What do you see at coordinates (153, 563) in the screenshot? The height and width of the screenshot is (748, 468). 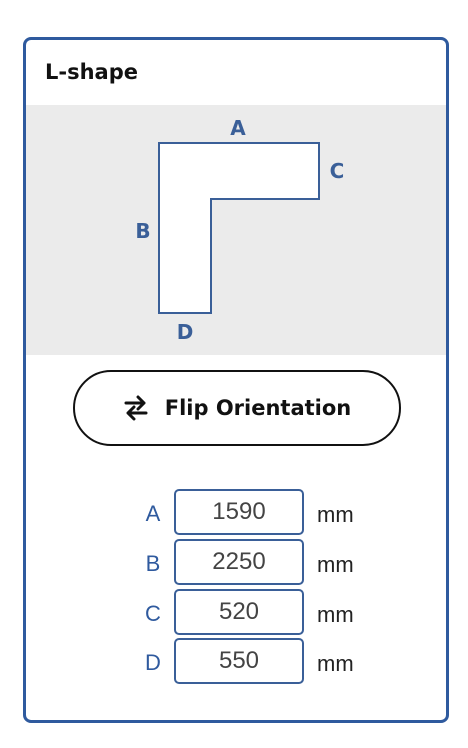 I see `dimension-label-b: B` at bounding box center [153, 563].